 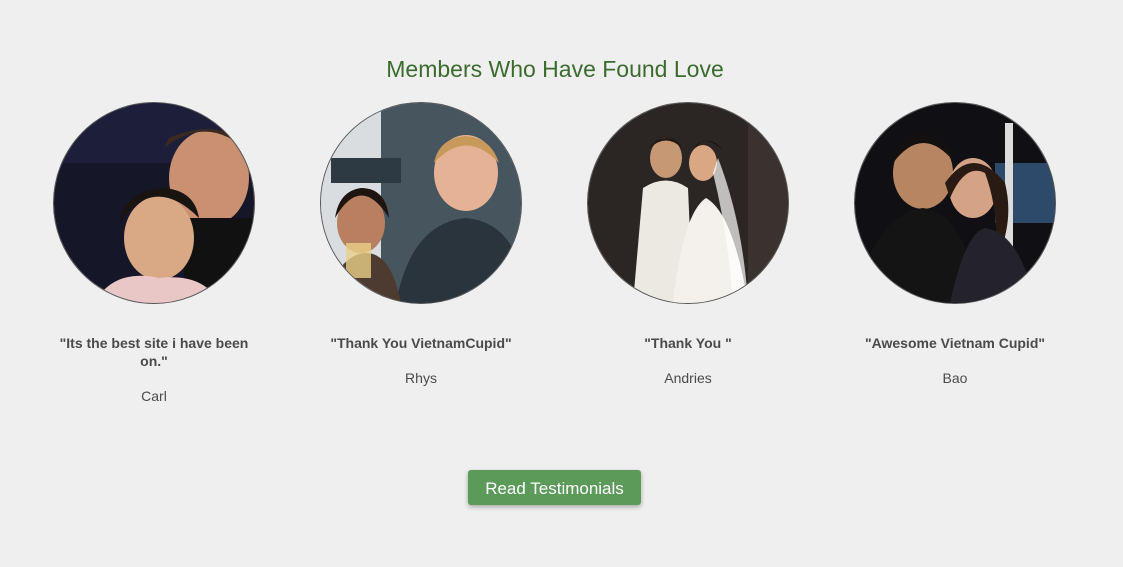 I want to click on read-testimonials-button: Read Testimonials, so click(x=554, y=487).